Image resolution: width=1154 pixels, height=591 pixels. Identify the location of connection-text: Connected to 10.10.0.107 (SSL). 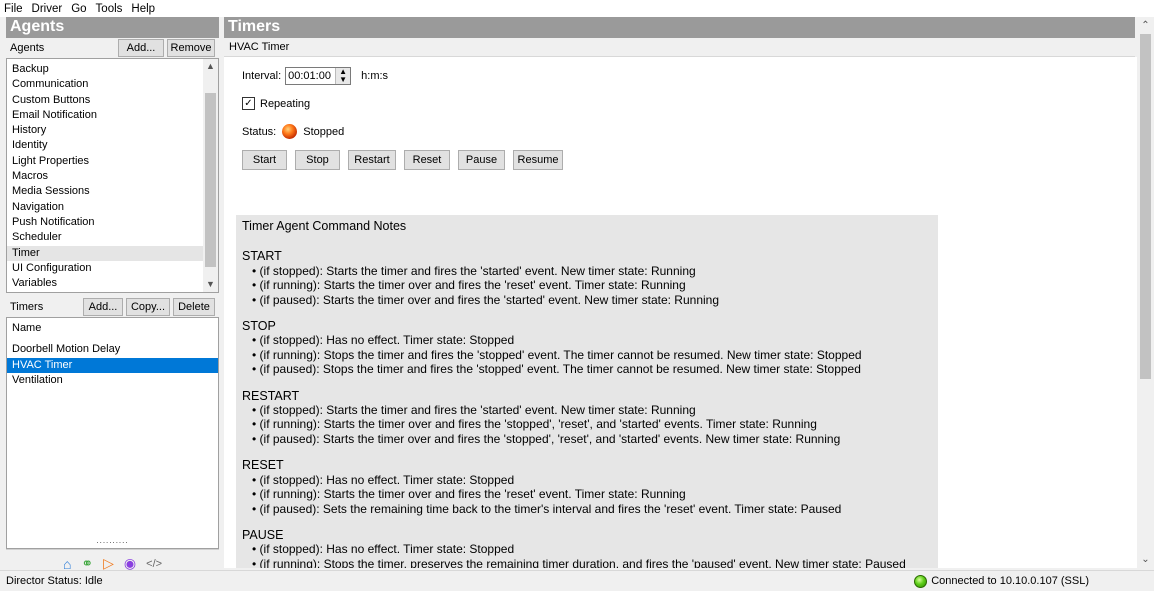
(1010, 581).